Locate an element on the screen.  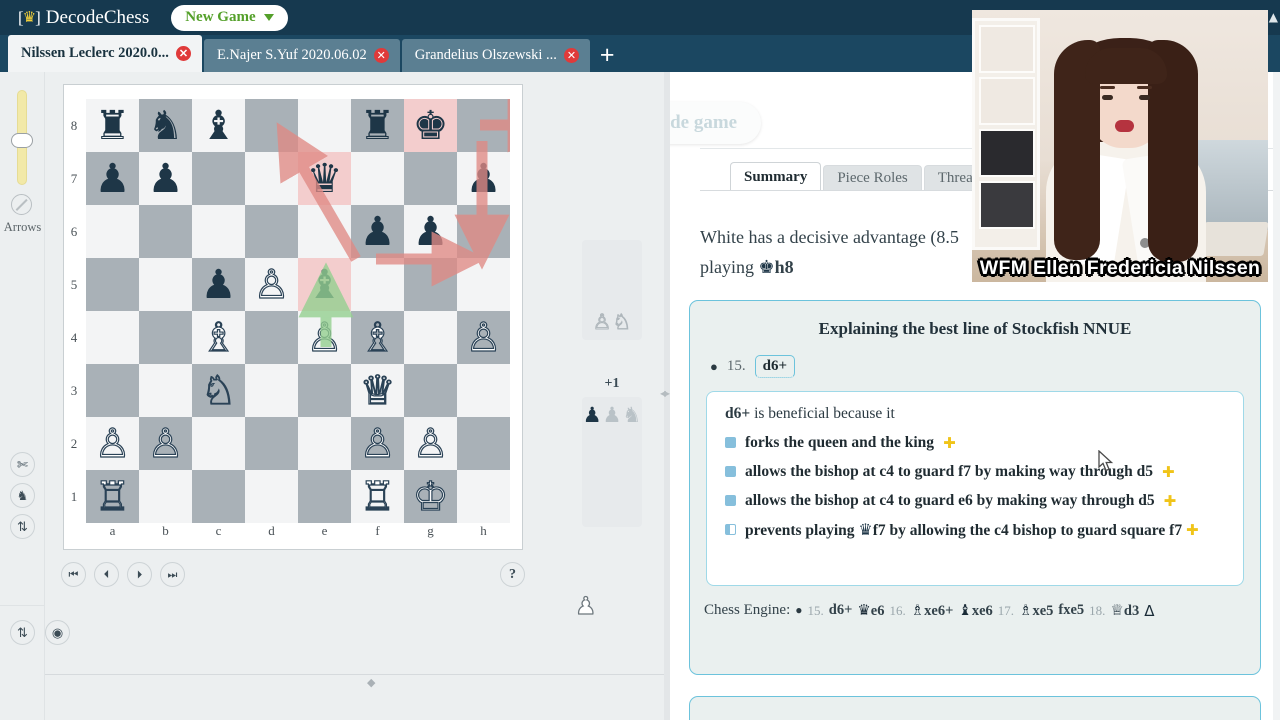
panel-resize-handle: ◆ is located at coordinates (371, 682).